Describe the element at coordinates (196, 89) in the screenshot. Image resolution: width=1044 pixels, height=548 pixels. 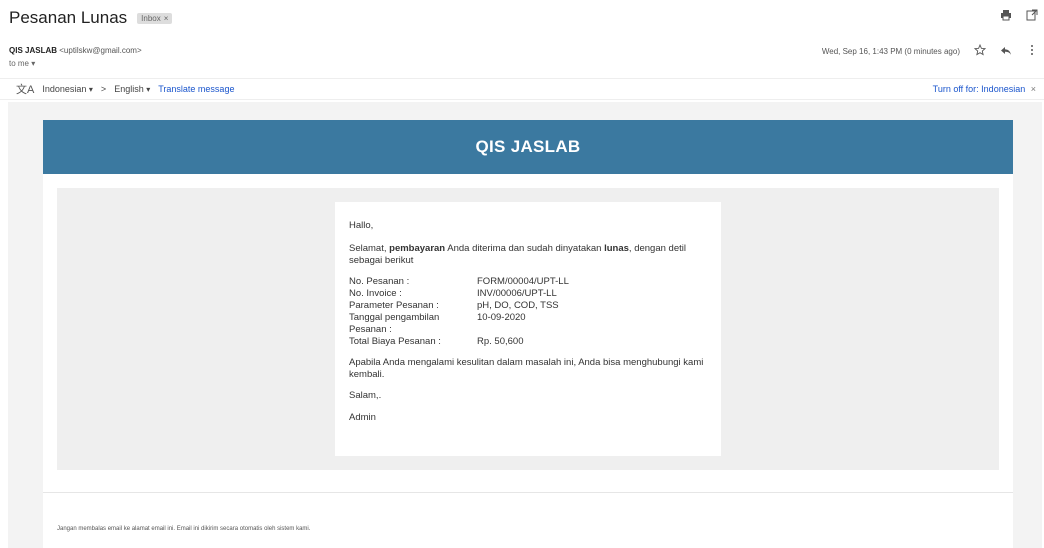
I see `translate-message-link: Translate message` at that location.